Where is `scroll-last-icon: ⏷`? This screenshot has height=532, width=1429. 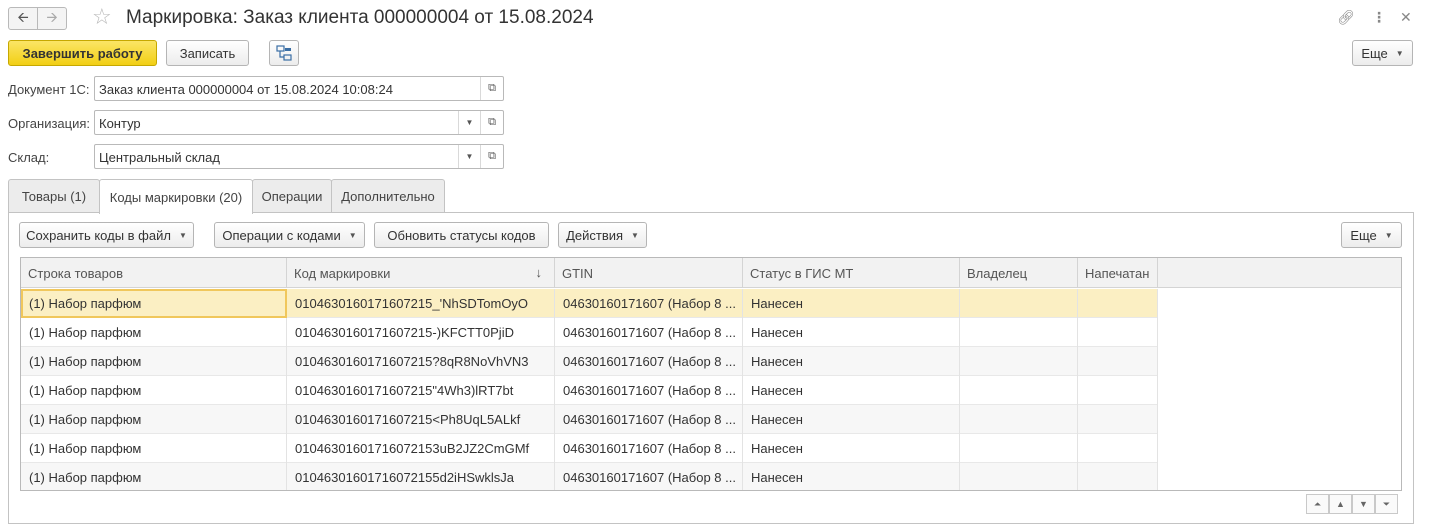 scroll-last-icon: ⏷ is located at coordinates (1386, 504).